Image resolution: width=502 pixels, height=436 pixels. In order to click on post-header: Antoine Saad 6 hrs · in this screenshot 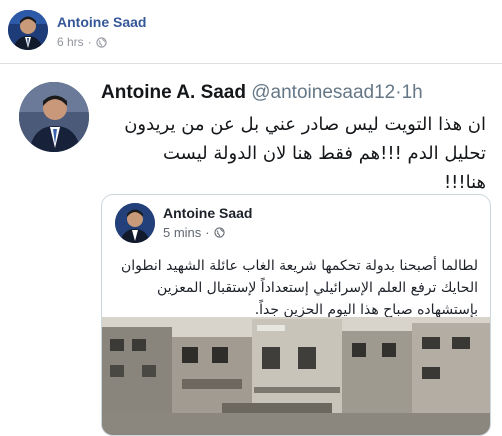, I will do `click(248, 32)`.